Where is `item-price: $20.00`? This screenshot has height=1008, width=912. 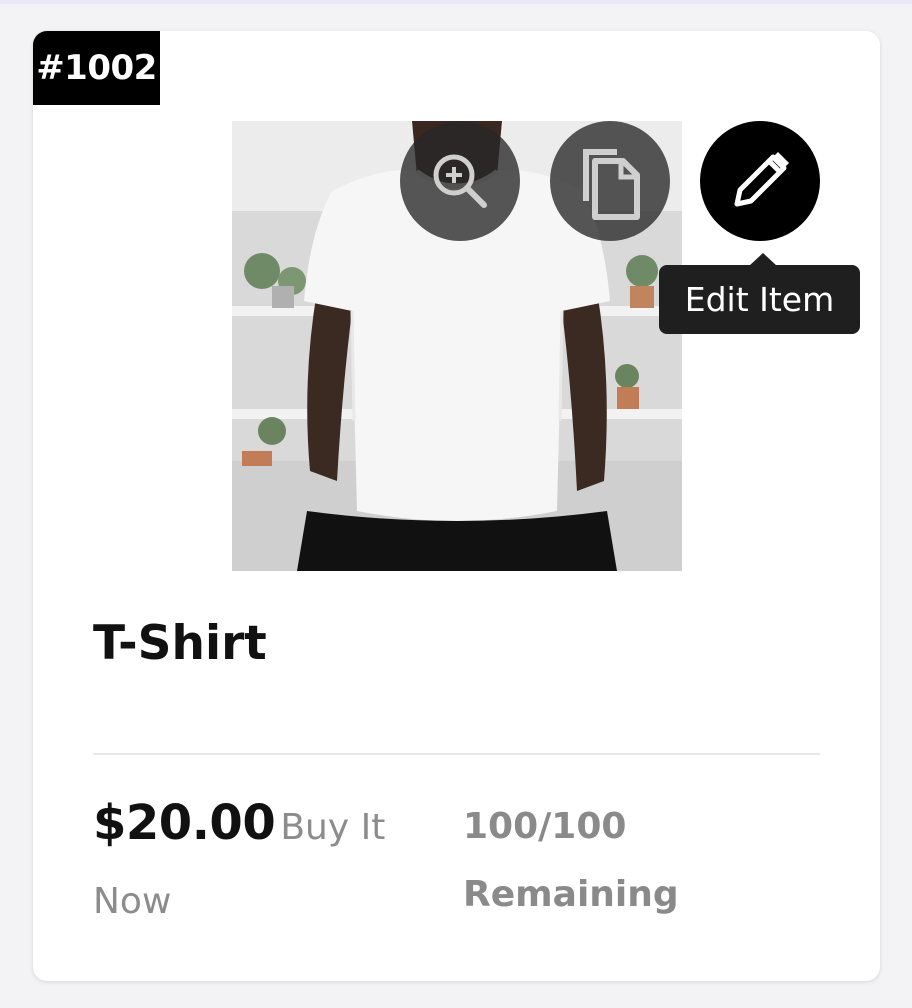 item-price: $20.00 is located at coordinates (184, 823).